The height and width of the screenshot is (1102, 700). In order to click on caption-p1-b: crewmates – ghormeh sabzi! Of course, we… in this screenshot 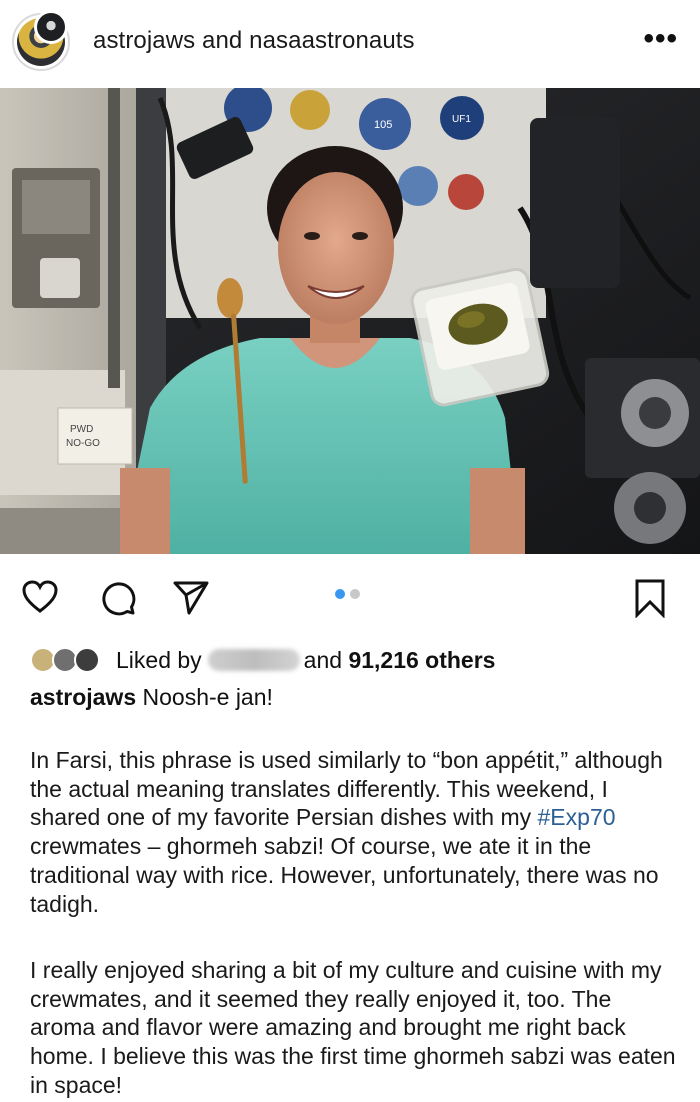, I will do `click(344, 875)`.